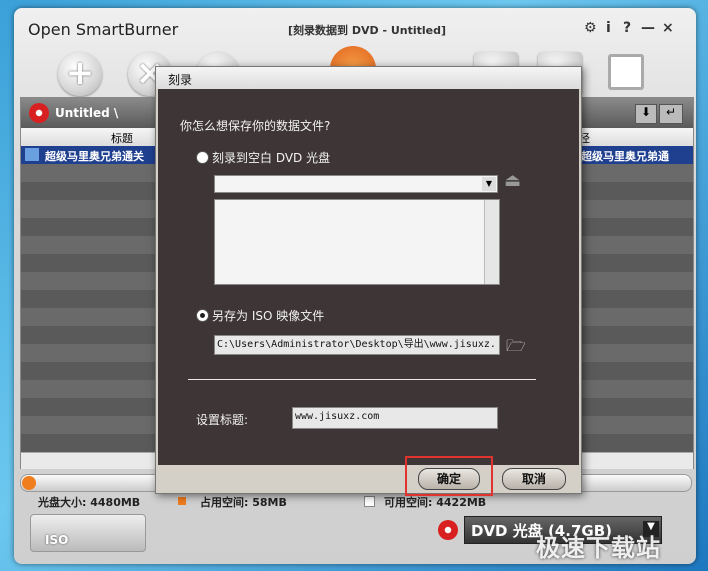 Image resolution: width=708 pixels, height=571 pixels. Describe the element at coordinates (243, 502) in the screenshot. I see `used-space: 占用空间: 58MB` at that location.